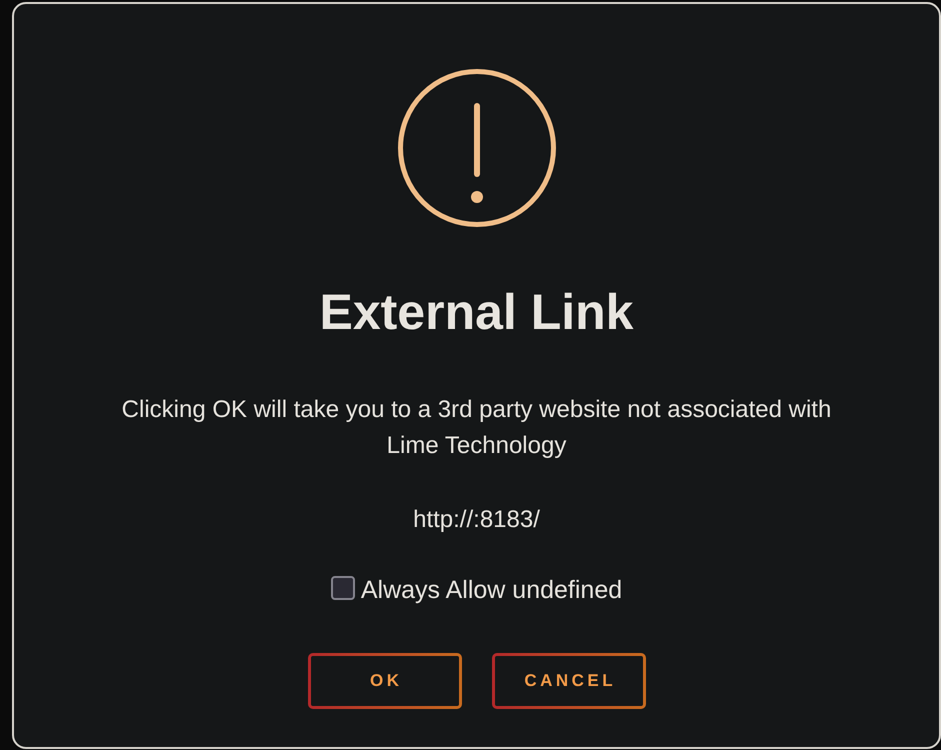 The image size is (941, 750). Describe the element at coordinates (491, 590) in the screenshot. I see `checkbox-label: Always Allow undefined` at that location.